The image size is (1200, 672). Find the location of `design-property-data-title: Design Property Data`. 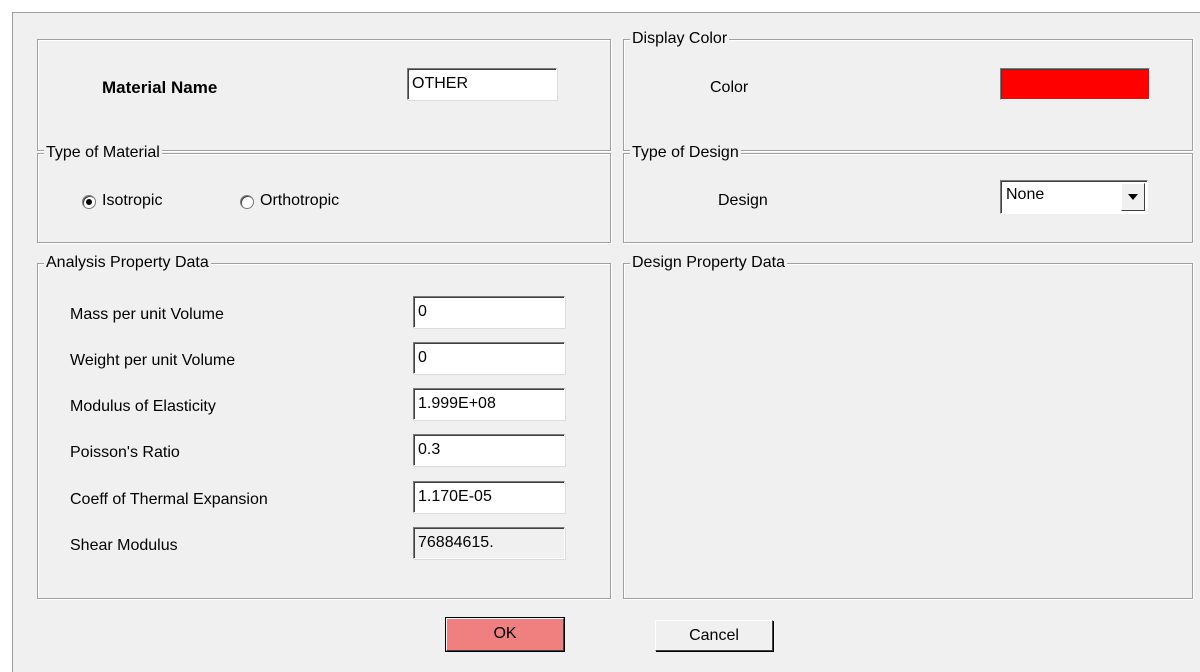

design-property-data-title: Design Property Data is located at coordinates (708, 263).